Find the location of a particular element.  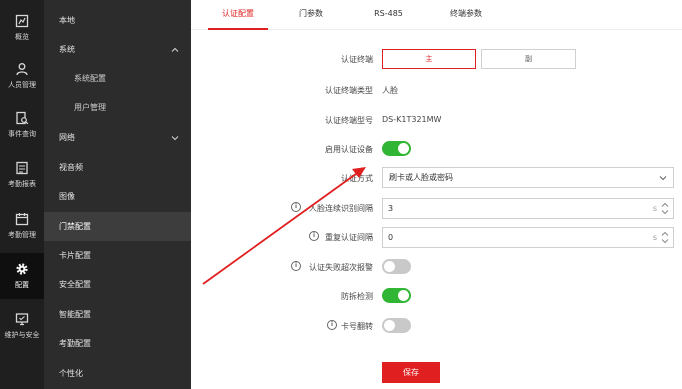

submenu-item-system-config: 系统配置 is located at coordinates (117, 78).